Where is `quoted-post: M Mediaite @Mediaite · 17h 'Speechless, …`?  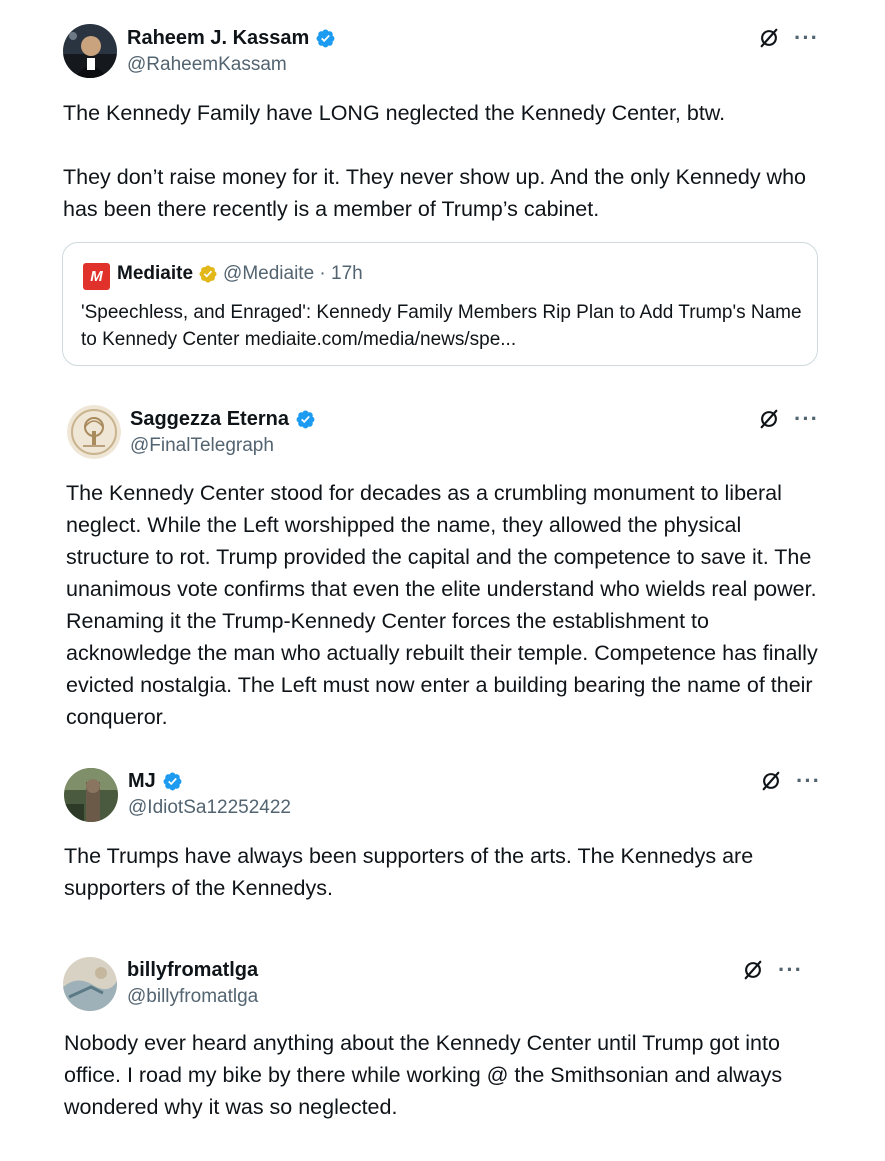 quoted-post: M Mediaite @Mediaite · 17h 'Speechless, … is located at coordinates (440, 304).